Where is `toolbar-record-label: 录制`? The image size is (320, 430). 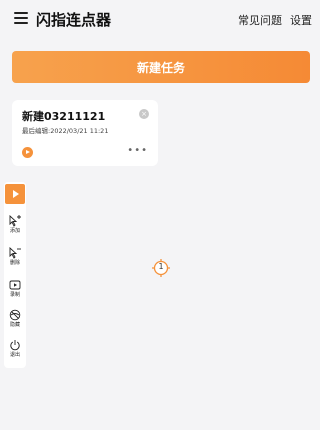 toolbar-record-label: 录制 is located at coordinates (14, 295).